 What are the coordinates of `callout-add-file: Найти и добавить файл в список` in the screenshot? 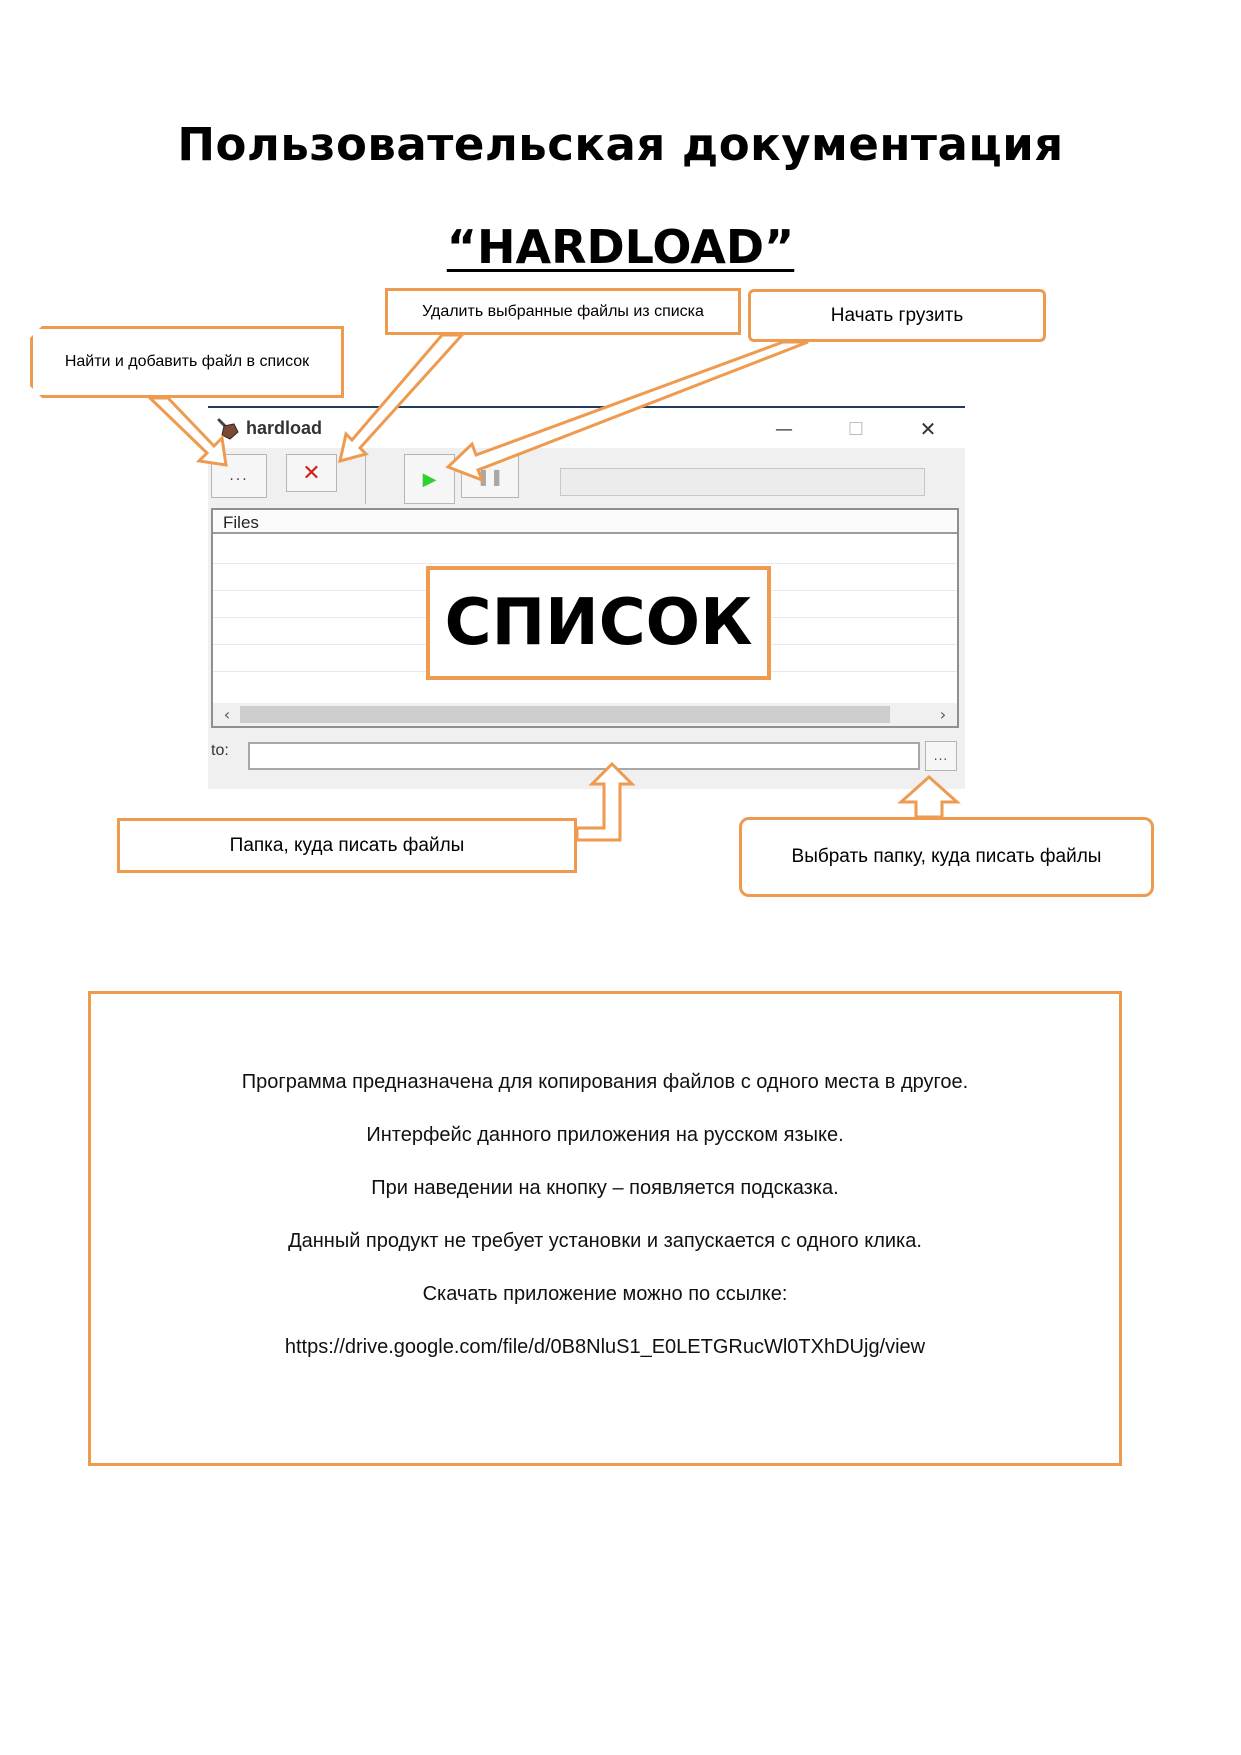 It's located at (187, 362).